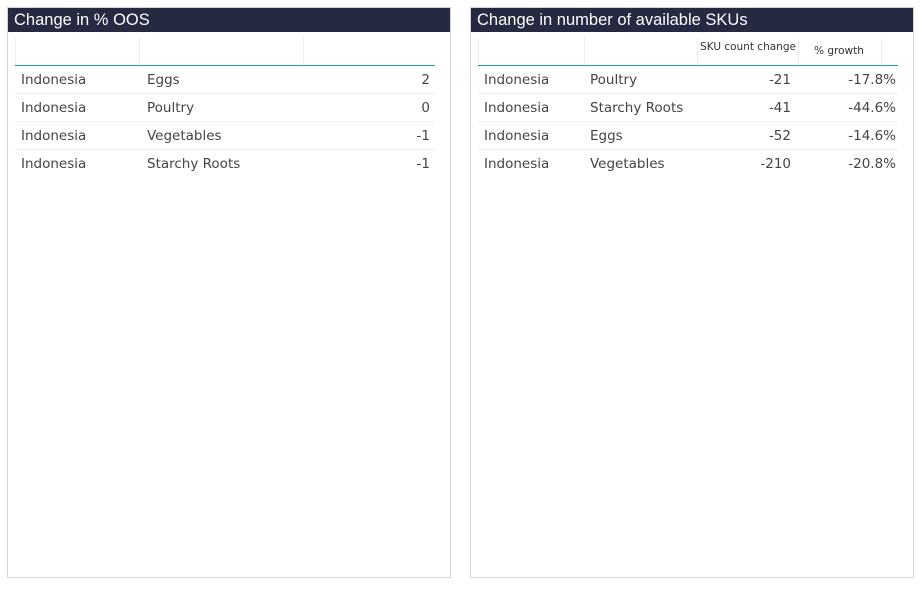 This screenshot has height=592, width=923. I want to click on growth-cell: -44.6%, so click(872, 108).